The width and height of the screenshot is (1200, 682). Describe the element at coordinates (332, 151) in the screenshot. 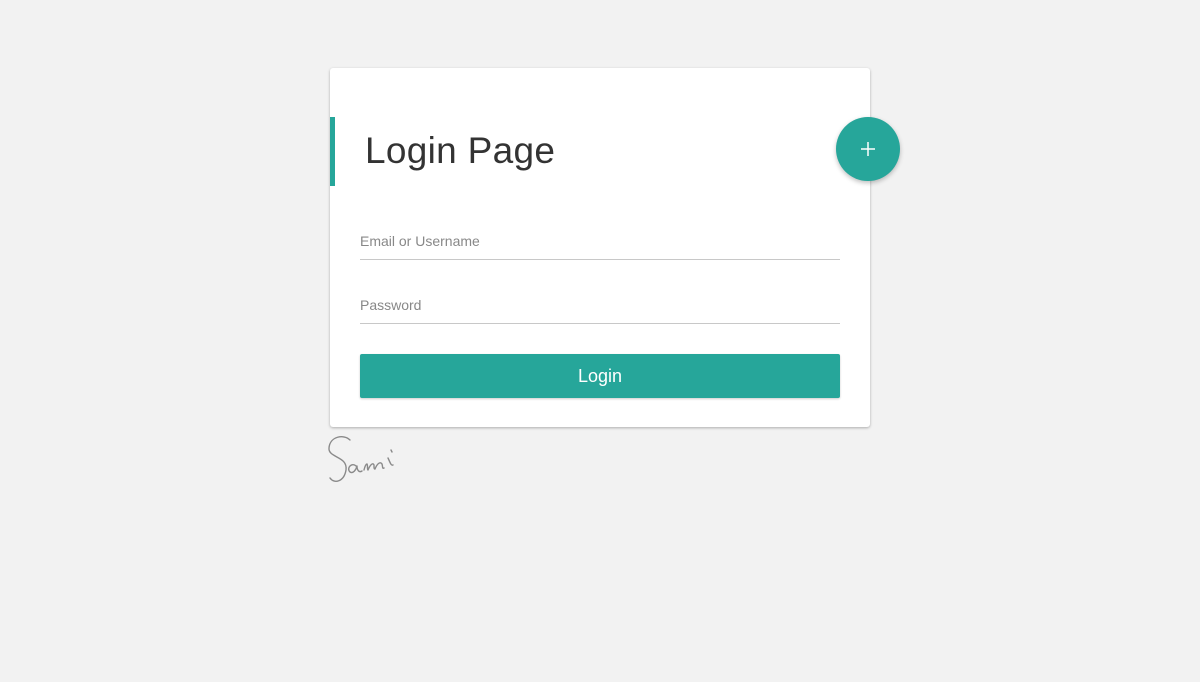

I see `title-accent-bar` at that location.